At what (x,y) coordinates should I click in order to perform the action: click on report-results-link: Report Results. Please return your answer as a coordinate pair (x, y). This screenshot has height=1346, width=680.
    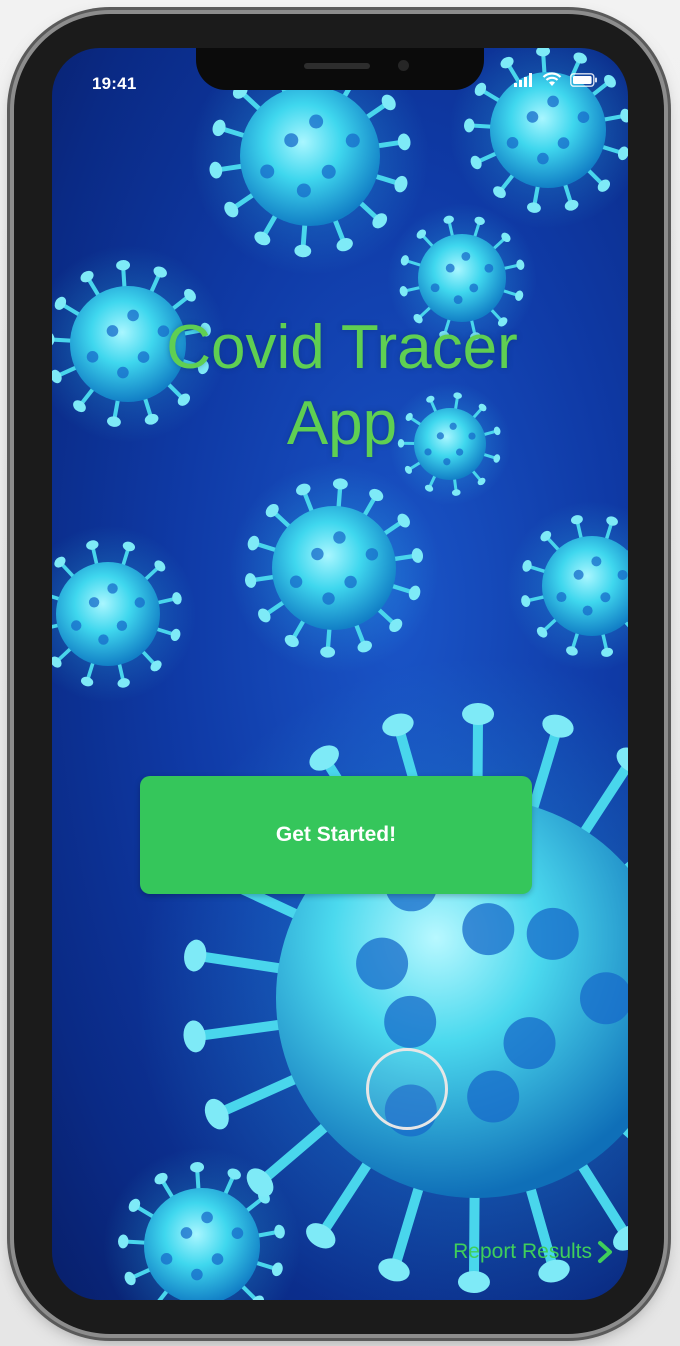
    Looking at the image, I should click on (533, 1252).